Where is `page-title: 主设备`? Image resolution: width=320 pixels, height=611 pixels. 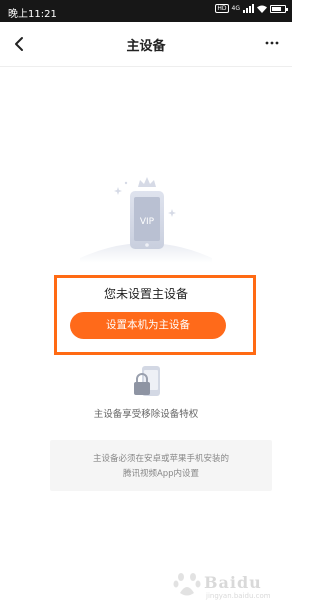 page-title: 主设备 is located at coordinates (146, 46).